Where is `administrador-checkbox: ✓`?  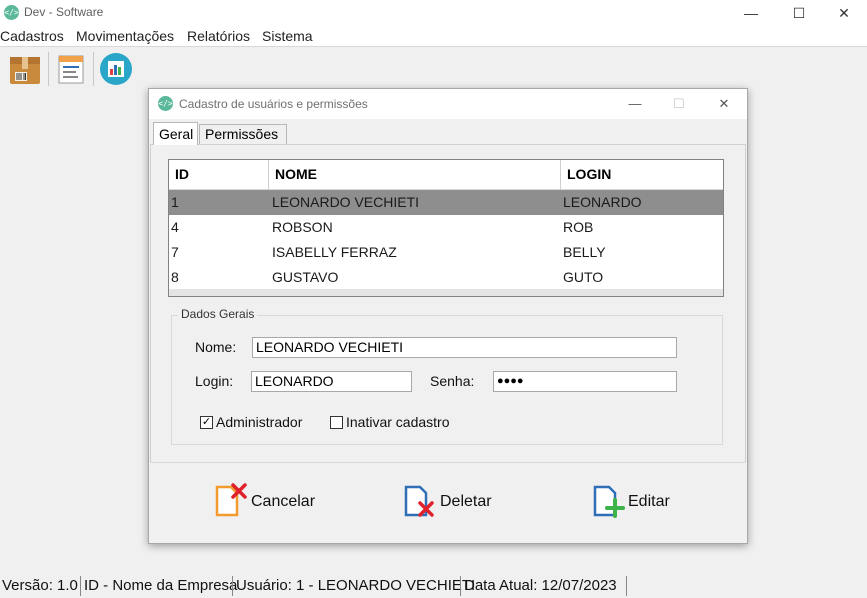
administrador-checkbox: ✓ is located at coordinates (206, 422).